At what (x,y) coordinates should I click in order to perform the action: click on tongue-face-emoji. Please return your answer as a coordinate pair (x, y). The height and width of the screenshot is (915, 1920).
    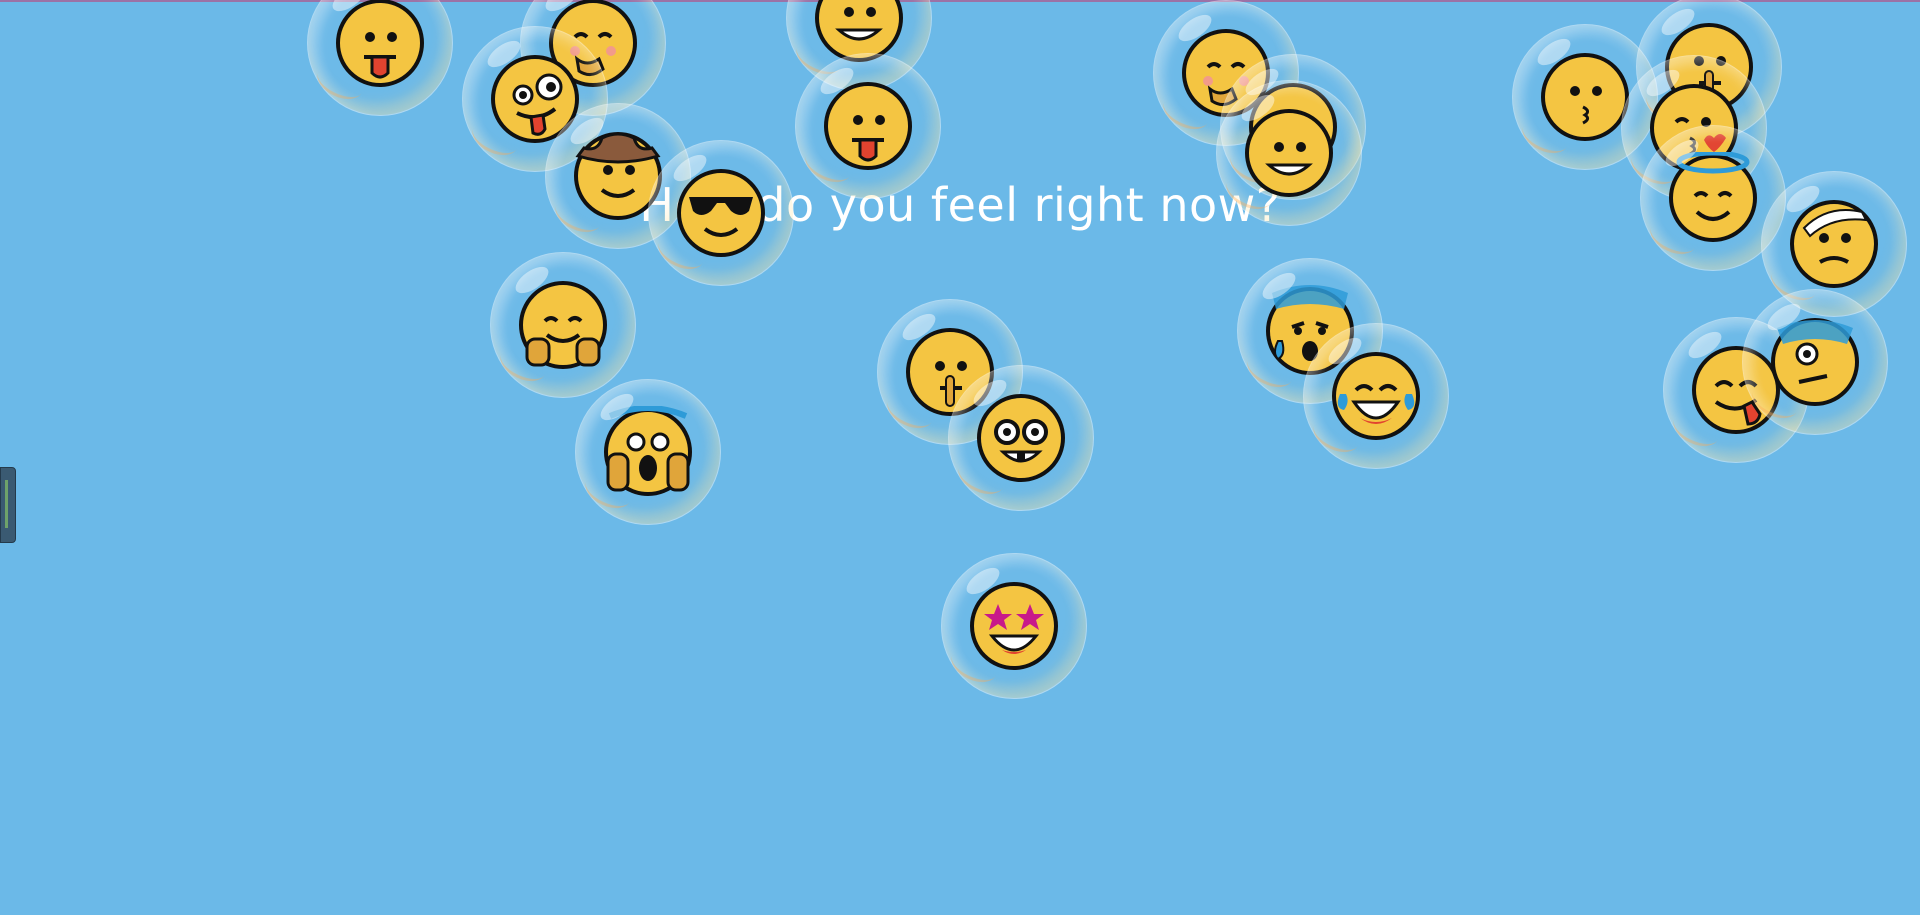
    Looking at the image, I should click on (380, 43).